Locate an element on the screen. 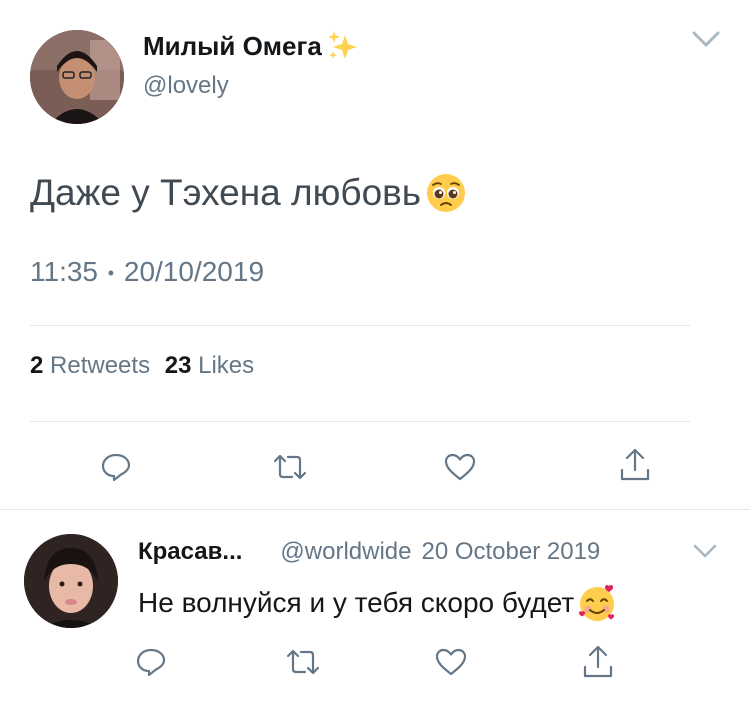 The width and height of the screenshot is (750, 702). reply-author-avatar-photo is located at coordinates (71, 581).